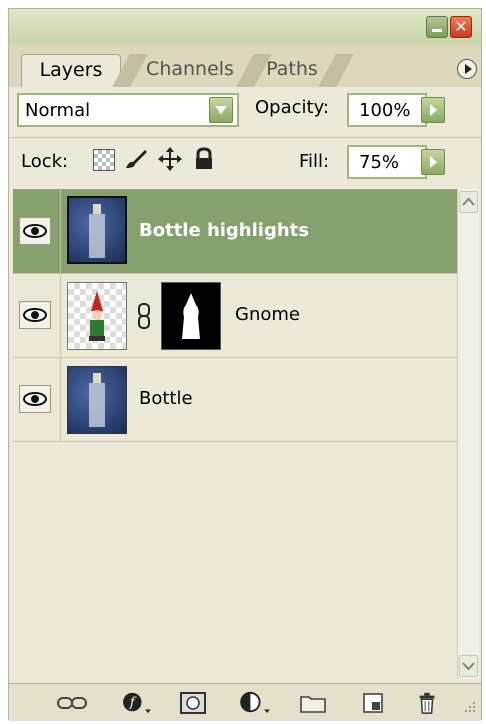 The width and height of the screenshot is (486, 724). Describe the element at coordinates (221, 110) in the screenshot. I see `blend-mode-dropdown-button` at that location.